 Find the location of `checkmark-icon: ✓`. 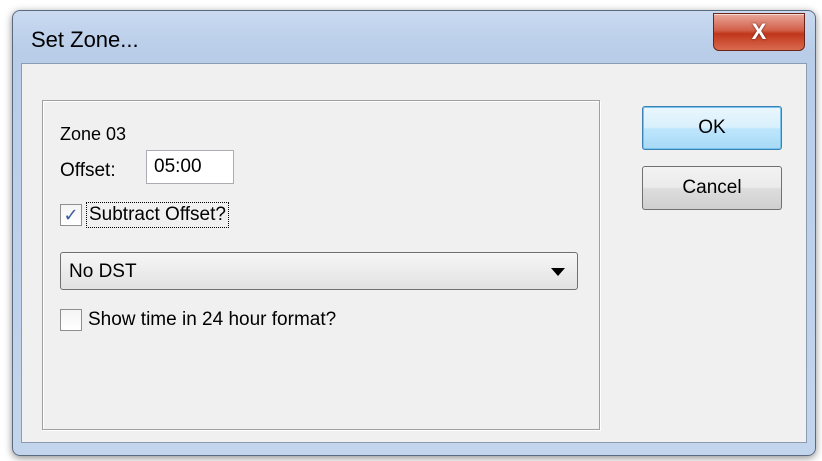

checkmark-icon: ✓ is located at coordinates (71, 214).